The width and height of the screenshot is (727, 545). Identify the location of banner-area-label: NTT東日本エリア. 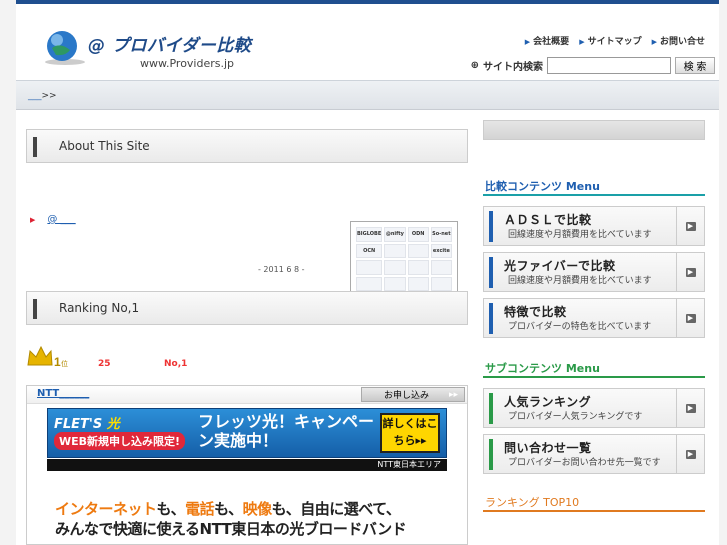
(247, 465).